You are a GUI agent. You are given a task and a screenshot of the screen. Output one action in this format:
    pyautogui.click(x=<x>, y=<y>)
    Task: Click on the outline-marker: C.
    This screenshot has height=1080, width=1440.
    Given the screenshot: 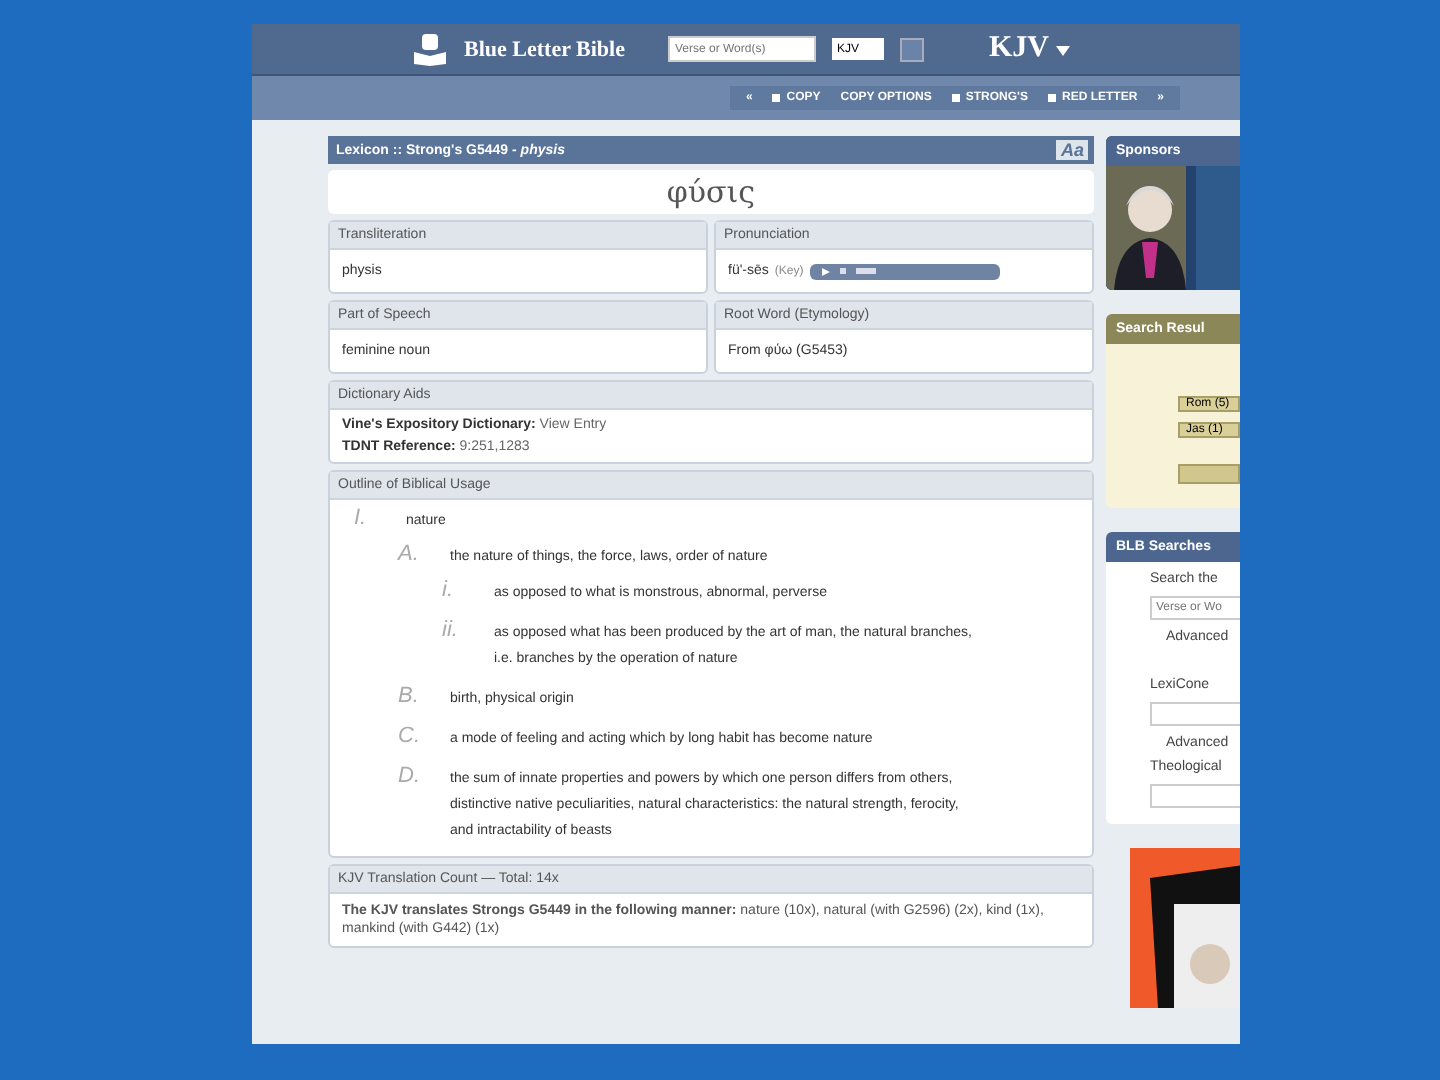 What is the action you would take?
    pyautogui.click(x=410, y=739)
    